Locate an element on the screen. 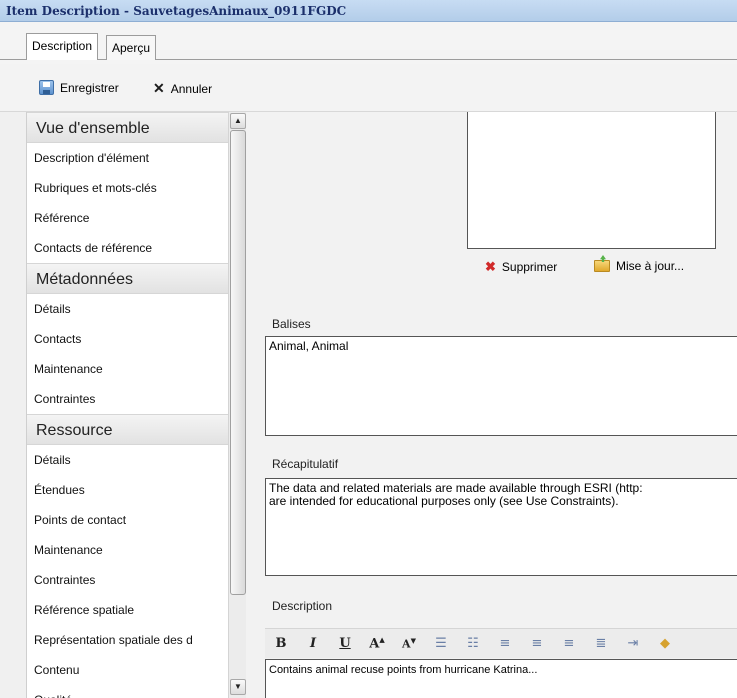 The height and width of the screenshot is (698, 737). sidebar-item-spatial-representation: Représentation spatiale des d is located at coordinates (136, 640).